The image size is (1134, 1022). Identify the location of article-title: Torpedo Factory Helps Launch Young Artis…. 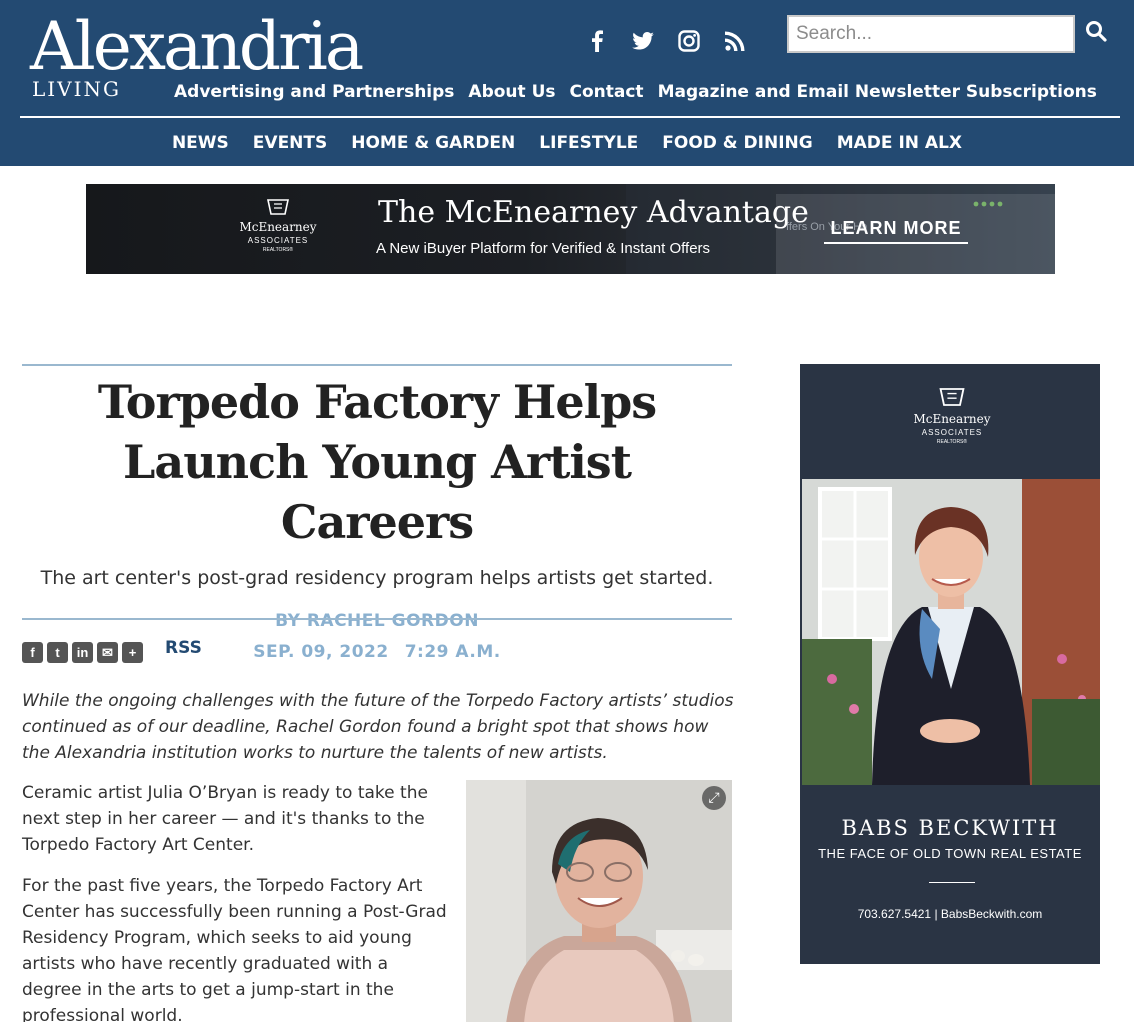
(377, 462).